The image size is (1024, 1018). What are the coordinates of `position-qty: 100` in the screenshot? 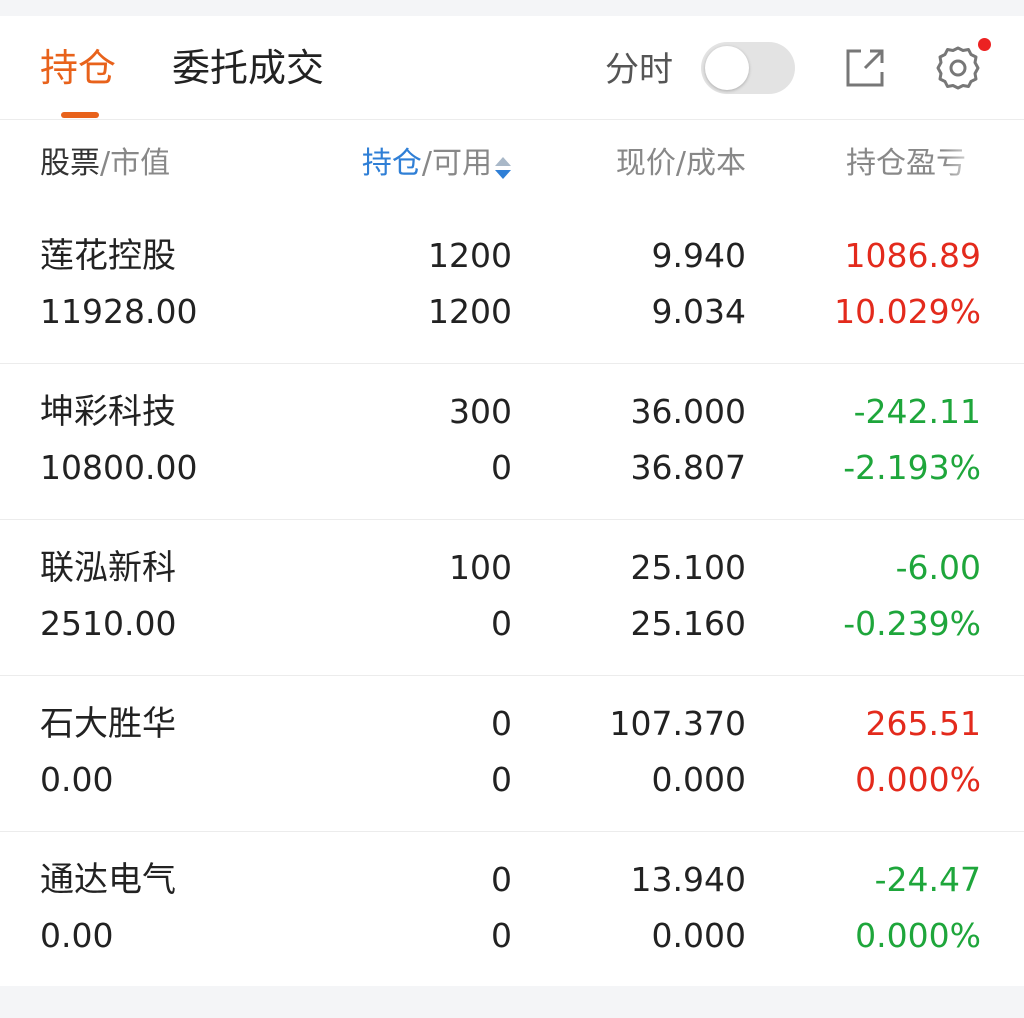 It's located at (480, 567).